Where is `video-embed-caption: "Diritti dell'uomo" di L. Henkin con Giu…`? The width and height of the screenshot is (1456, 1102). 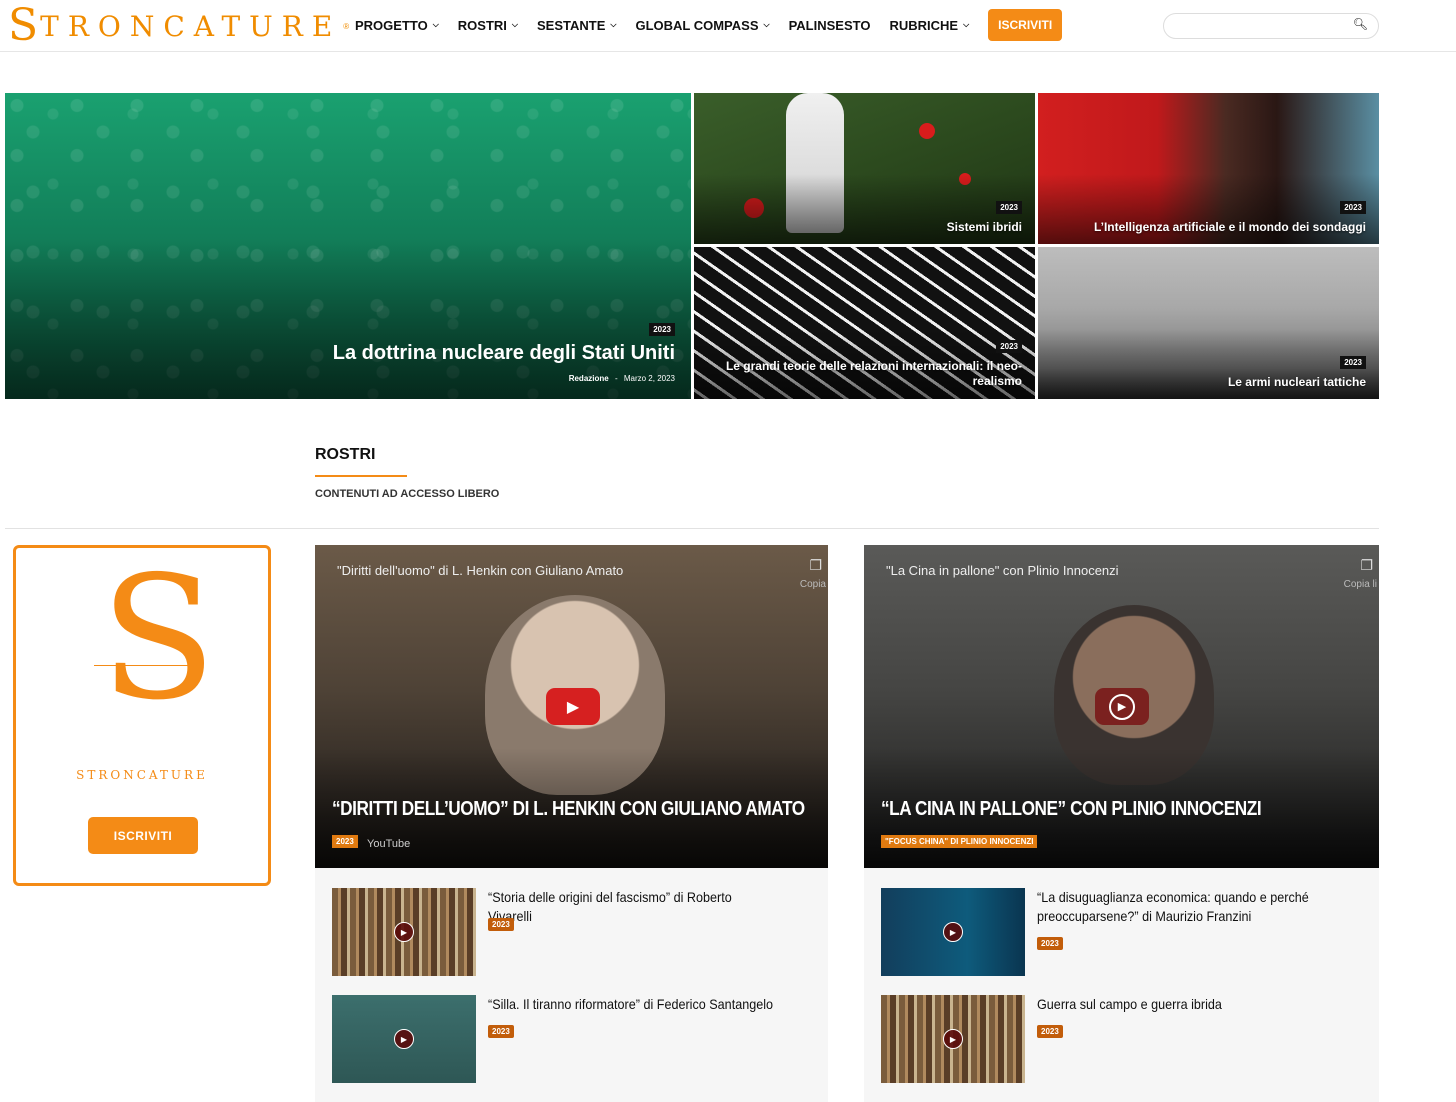
video-embed-caption: "Diritti dell'uomo" di L. Henkin con Giu… is located at coordinates (480, 570).